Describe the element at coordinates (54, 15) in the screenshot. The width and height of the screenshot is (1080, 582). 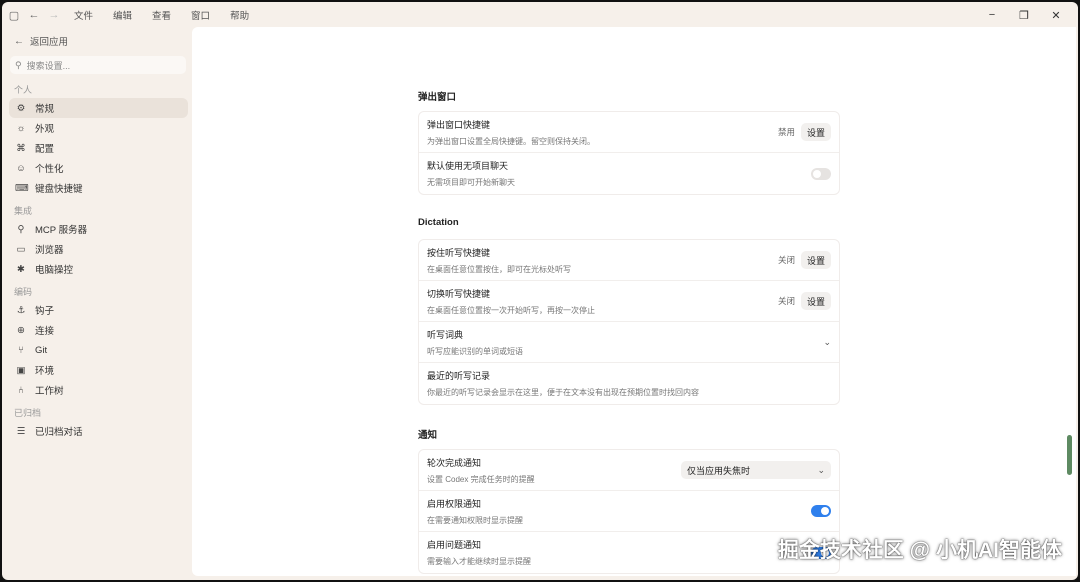
I see `forward-arrow-icon: →` at that location.